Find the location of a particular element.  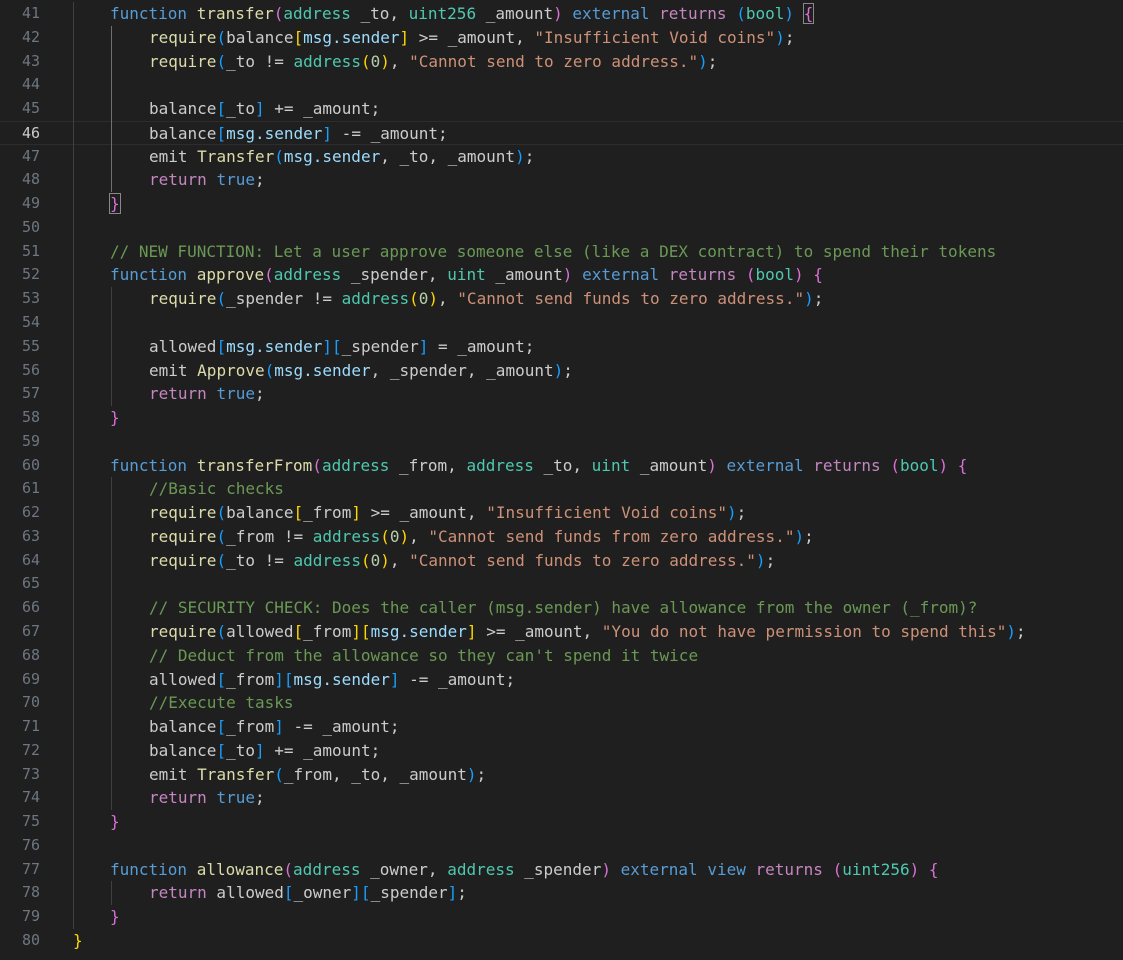

code-line: 59 is located at coordinates (561, 442).